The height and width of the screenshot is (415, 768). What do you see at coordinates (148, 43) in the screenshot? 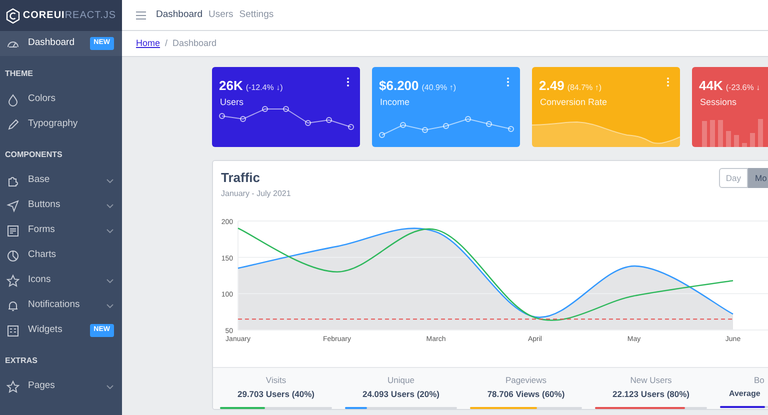
I see `breadcrumb-link: Home` at bounding box center [148, 43].